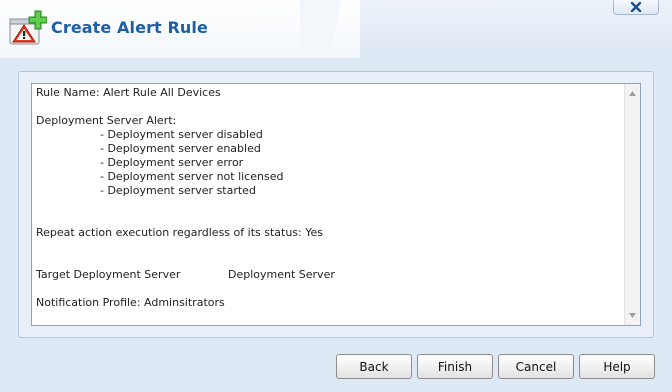 Image resolution: width=672 pixels, height=392 pixels. I want to click on help-button: Help, so click(617, 366).